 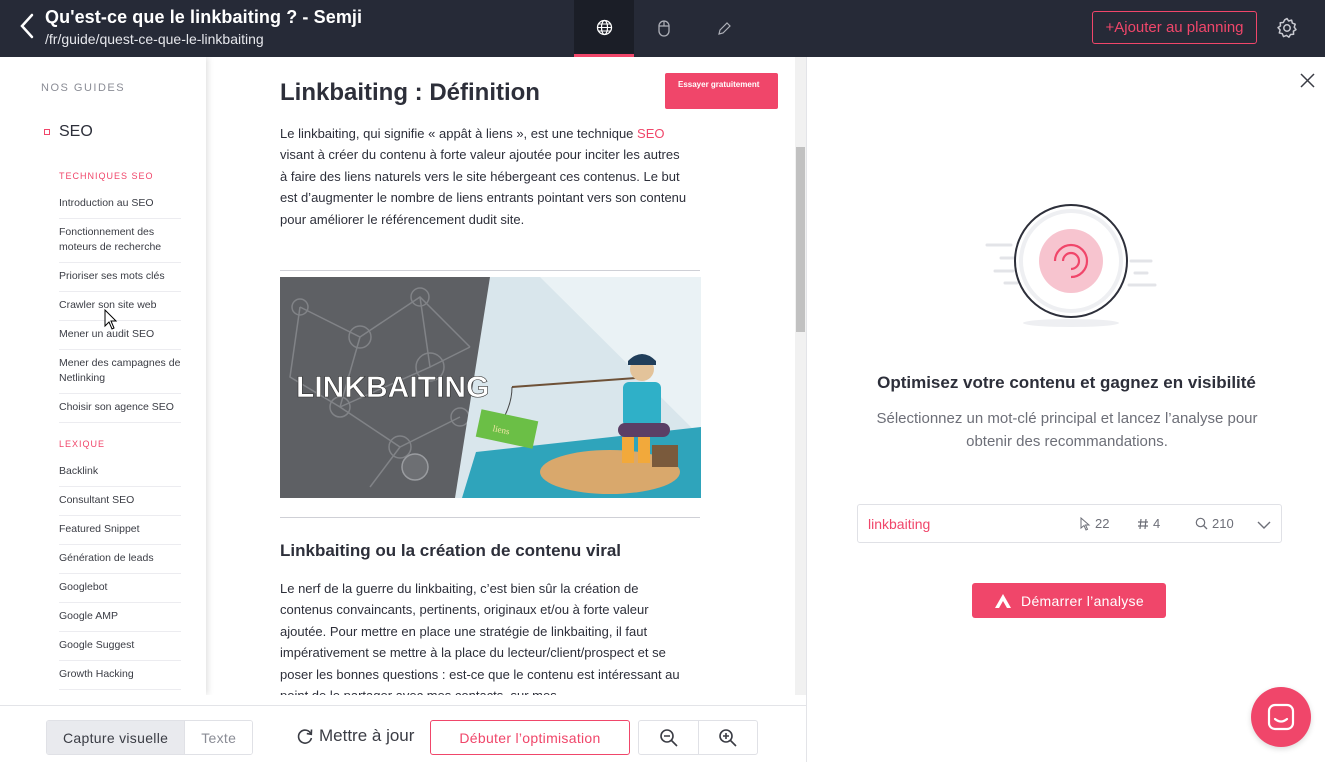 I want to click on chat-button, so click(x=1281, y=717).